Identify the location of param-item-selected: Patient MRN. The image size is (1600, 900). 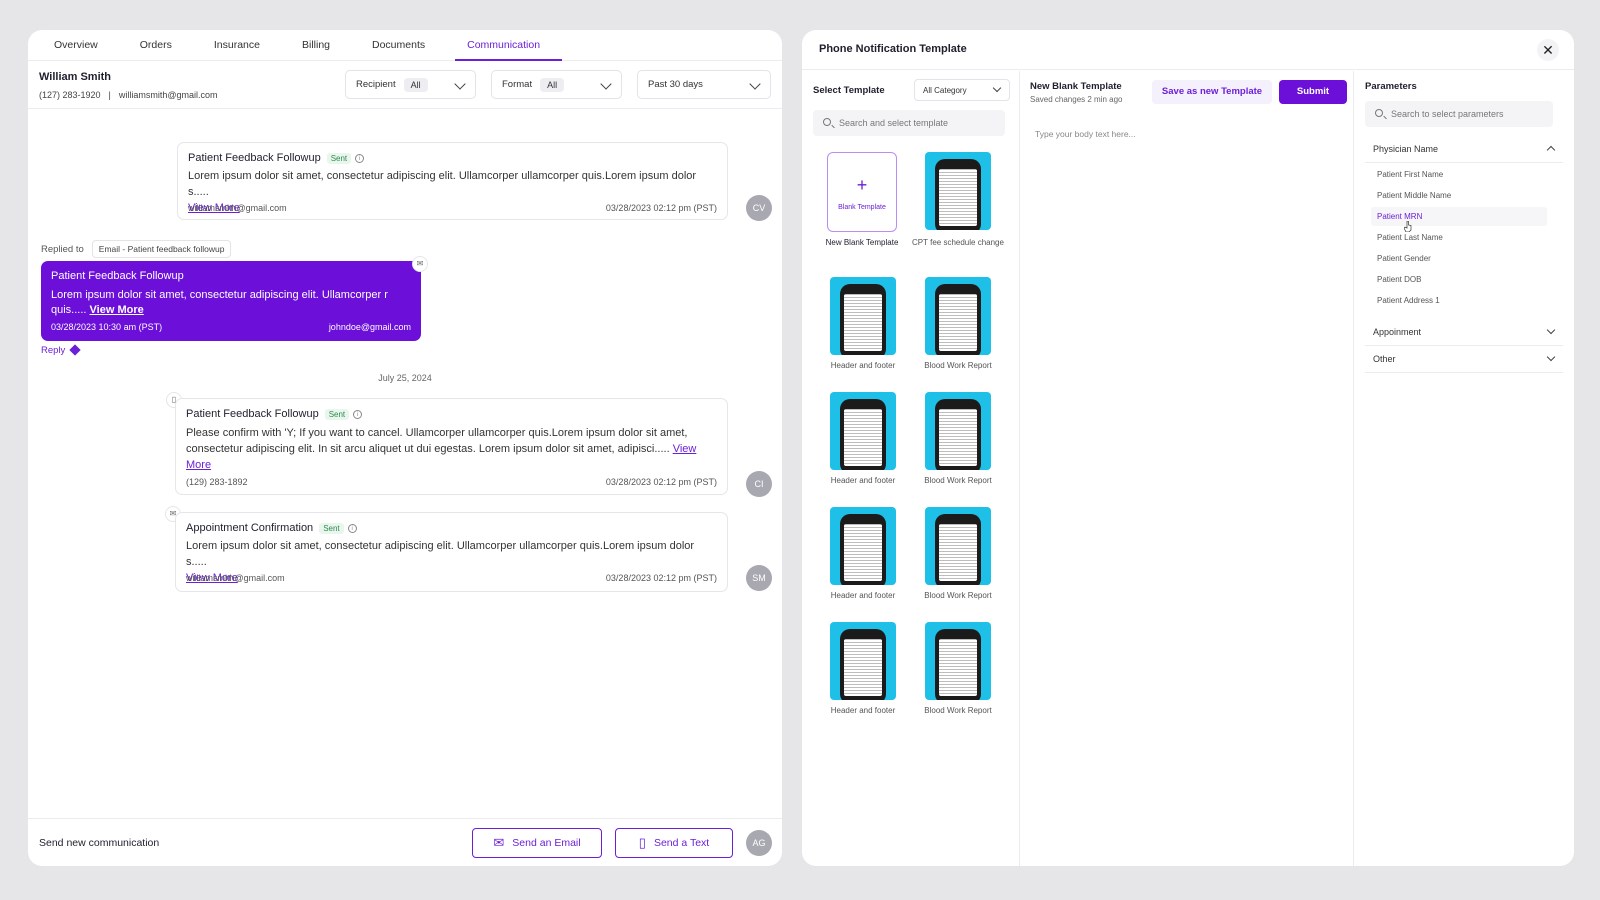
(1459, 216).